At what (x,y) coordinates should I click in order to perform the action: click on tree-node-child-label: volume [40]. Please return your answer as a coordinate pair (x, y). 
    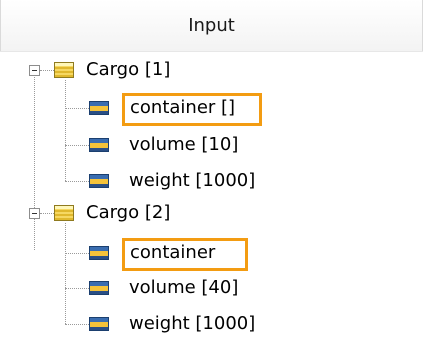
    Looking at the image, I should click on (183, 288).